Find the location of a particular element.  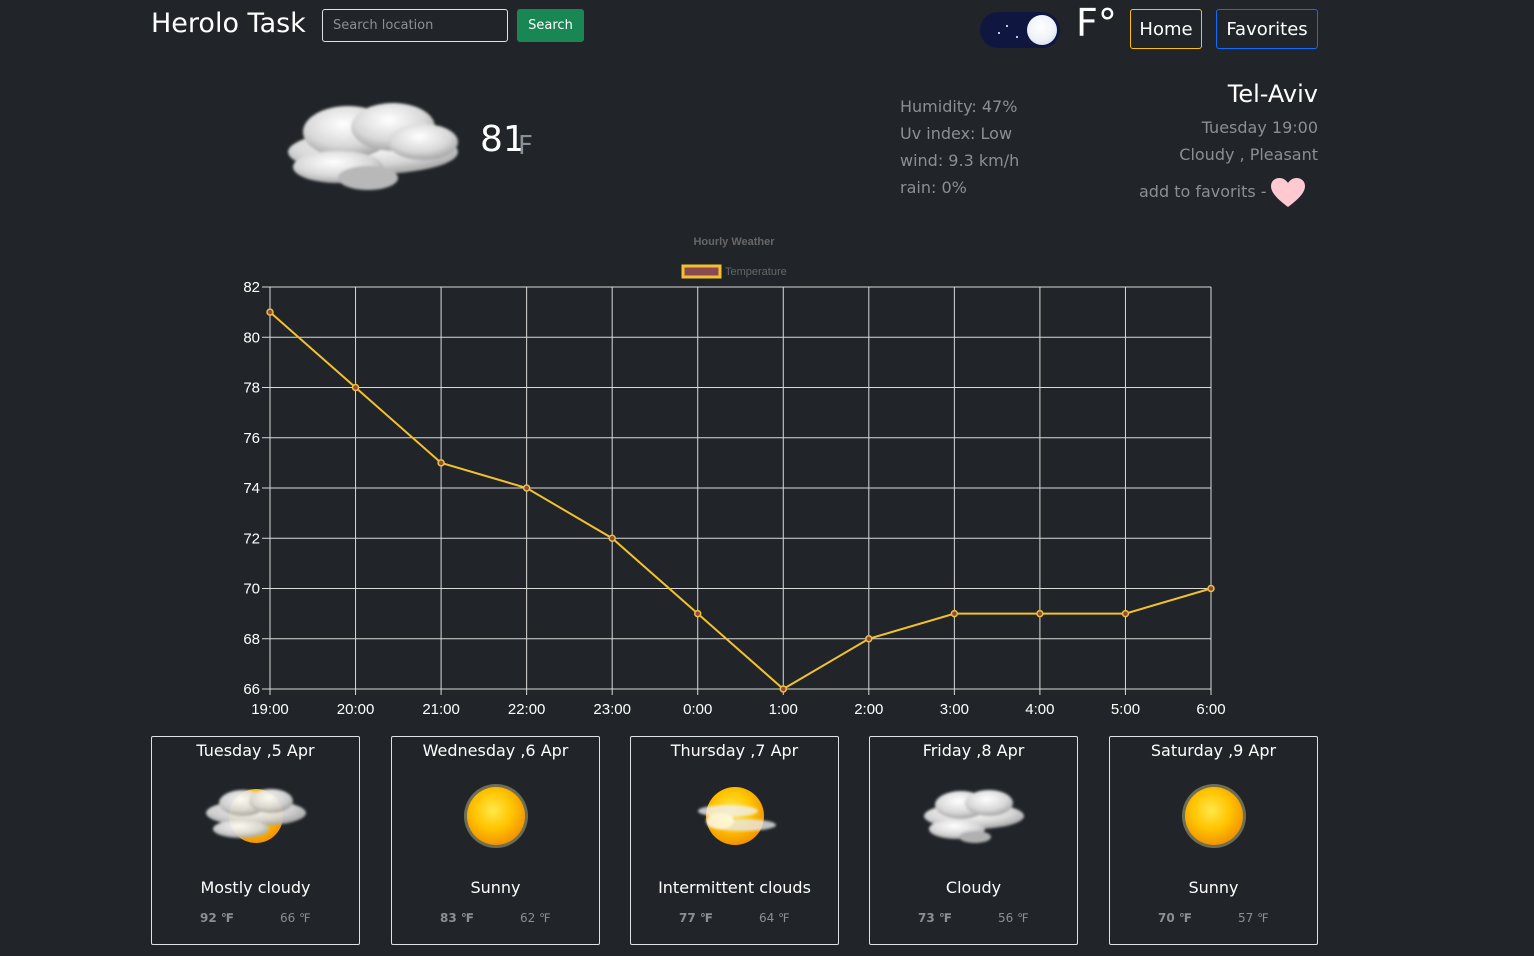

forecast-date: Saturday ,9 Apr is located at coordinates (1213, 750).